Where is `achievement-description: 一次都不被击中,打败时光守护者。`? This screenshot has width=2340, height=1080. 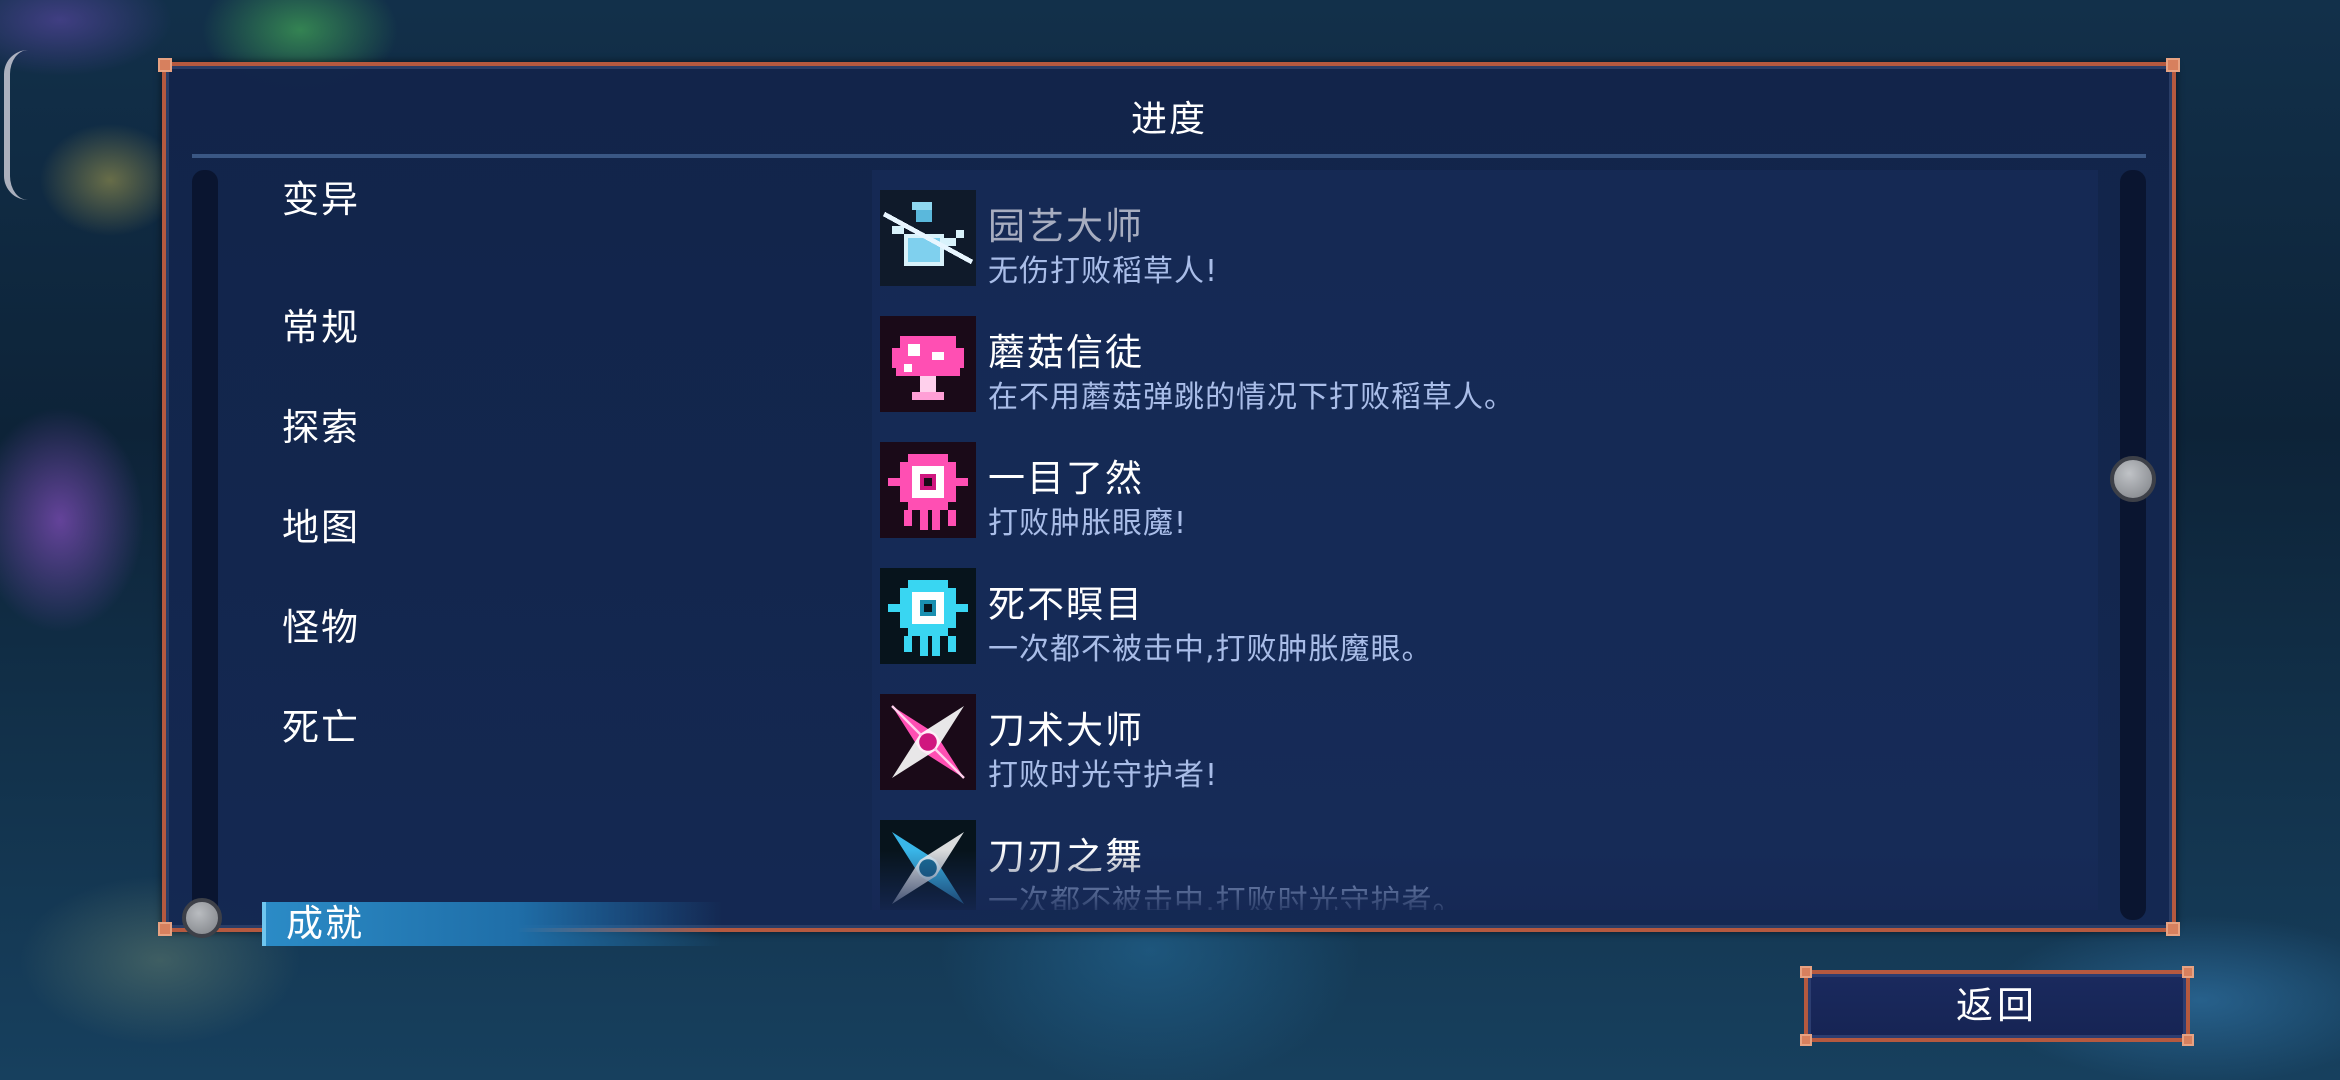 achievement-description: 一次都不被击中,打败时光守护者。 is located at coordinates (1226, 897).